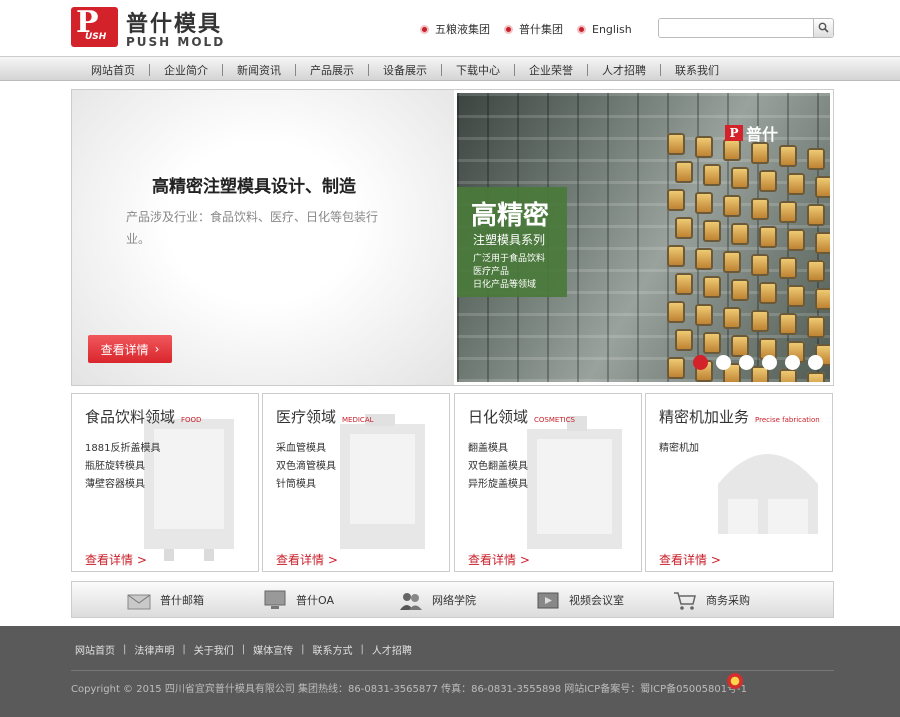  What do you see at coordinates (306, 449) in the screenshot?
I see `card-list-item: 采血管模具` at bounding box center [306, 449].